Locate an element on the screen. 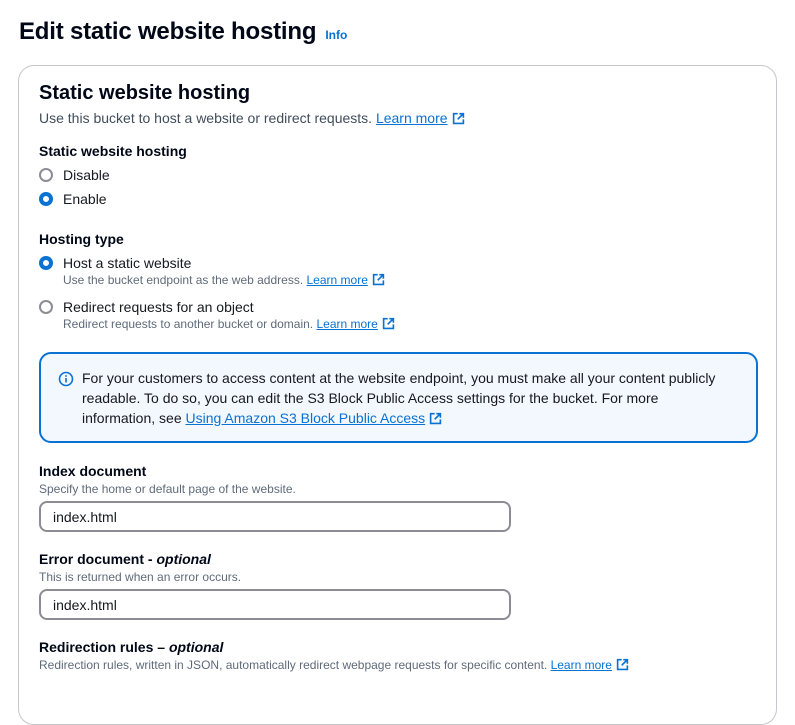 This screenshot has width=795, height=725. page-header: Edit static website hosting Info is located at coordinates (183, 32).